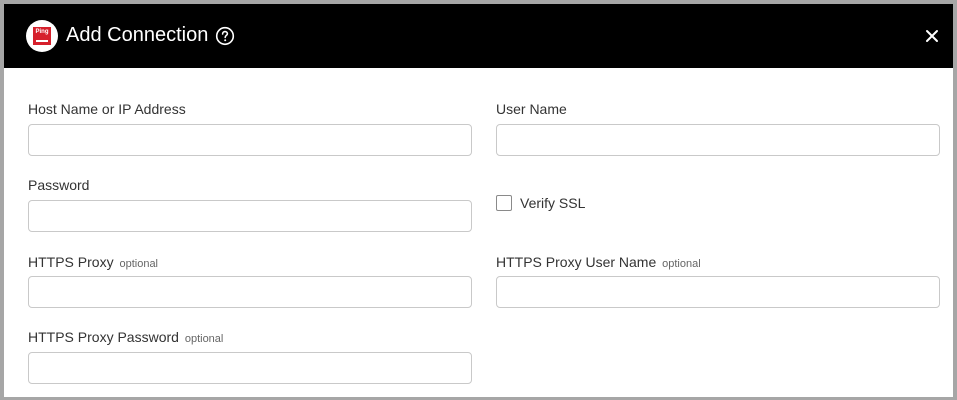  I want to click on https-proxy-label: HTTPS Proxy optional, so click(93, 263).